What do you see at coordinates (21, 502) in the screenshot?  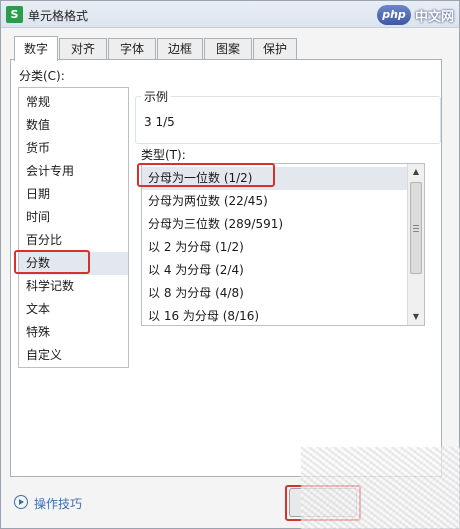 I see `play-circle-icon` at bounding box center [21, 502].